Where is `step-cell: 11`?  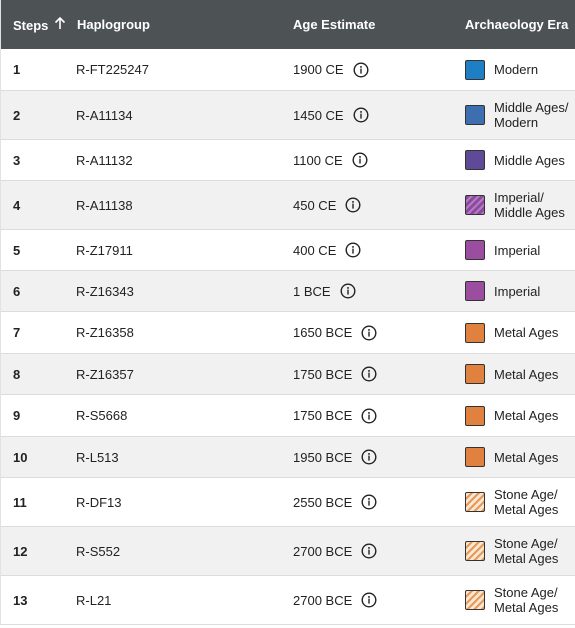
step-cell: 11 is located at coordinates (20, 502).